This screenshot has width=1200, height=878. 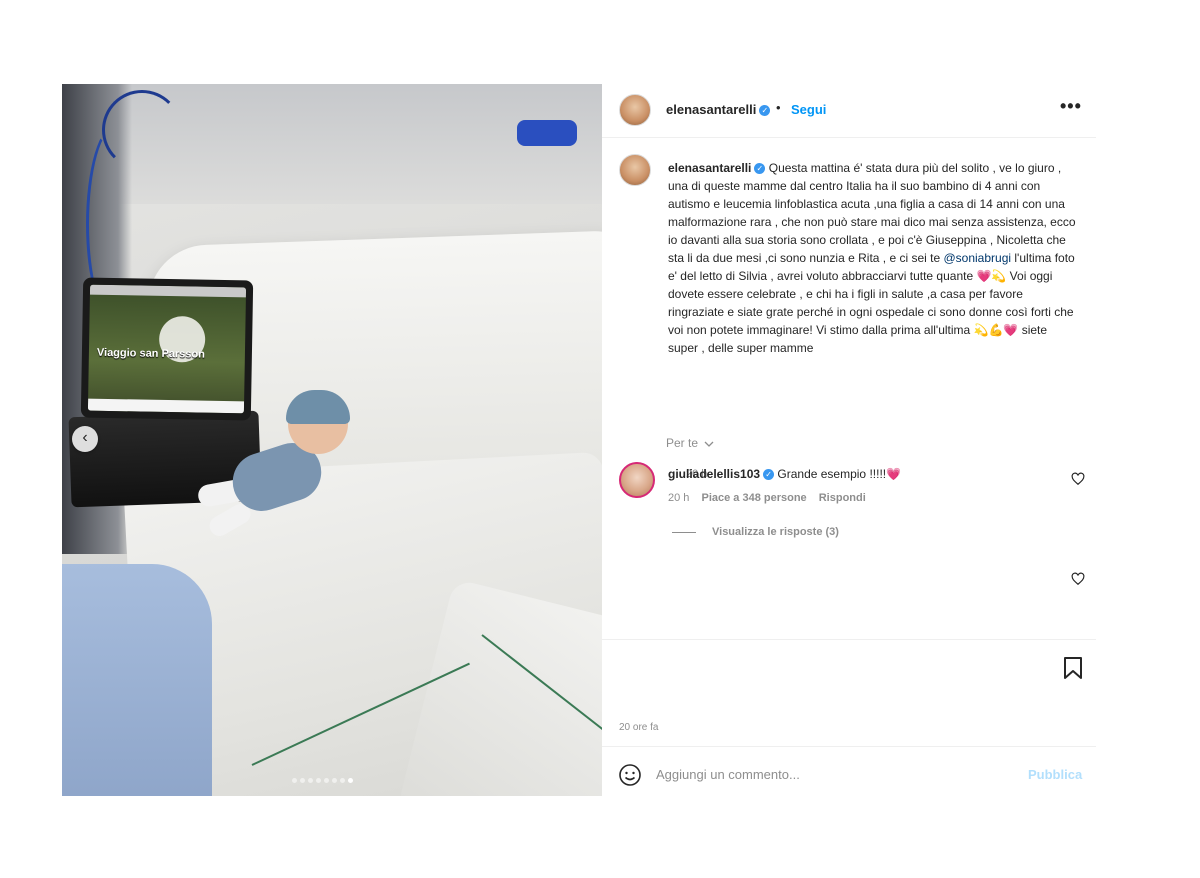 I want to click on tablet-status-bar, so click(x=168, y=291).